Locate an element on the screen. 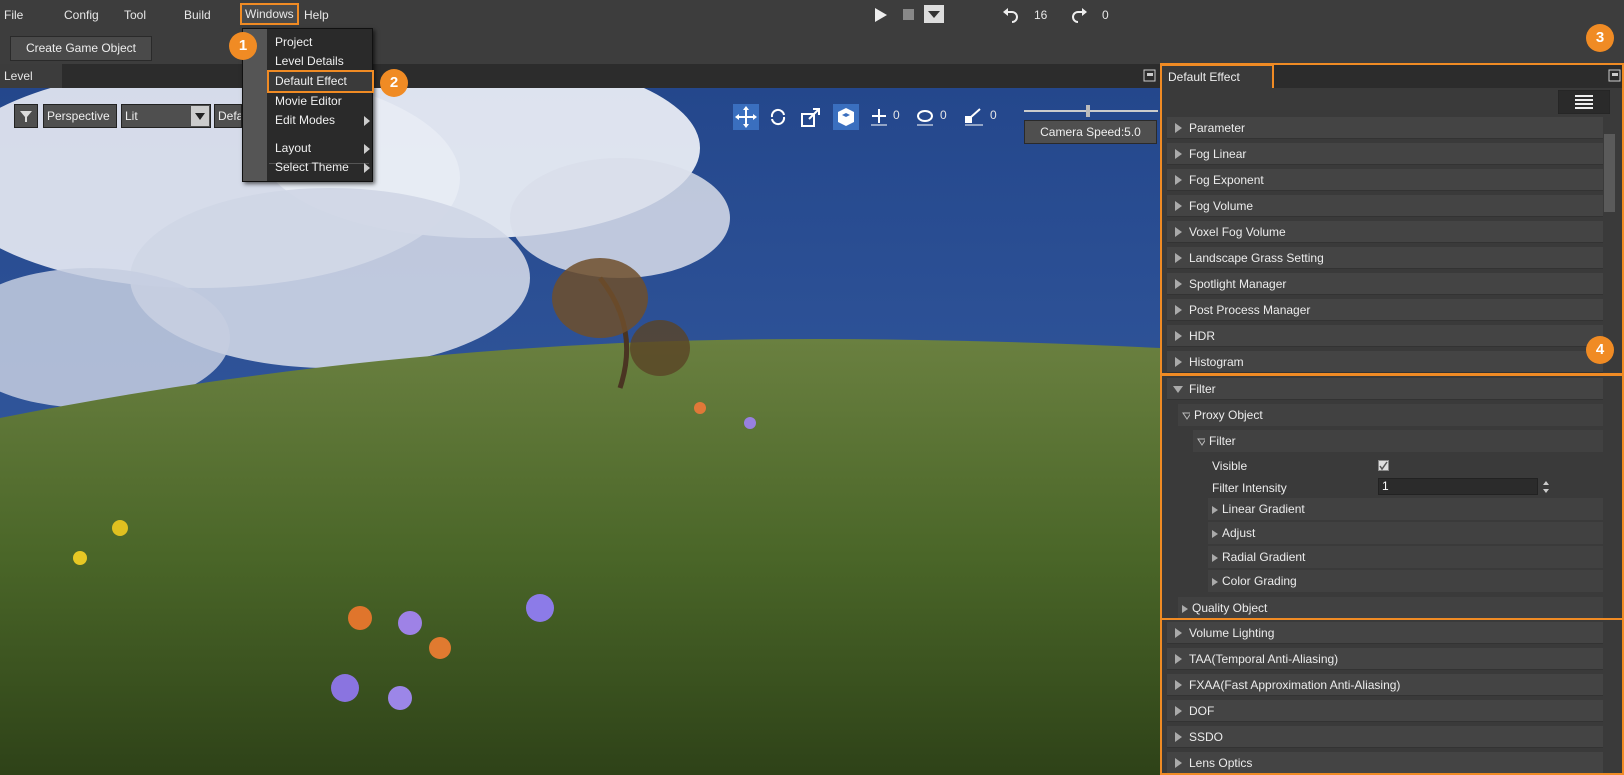 Image resolution: width=1624 pixels, height=775 pixels. menu-item-project: Project is located at coordinates (320, 42).